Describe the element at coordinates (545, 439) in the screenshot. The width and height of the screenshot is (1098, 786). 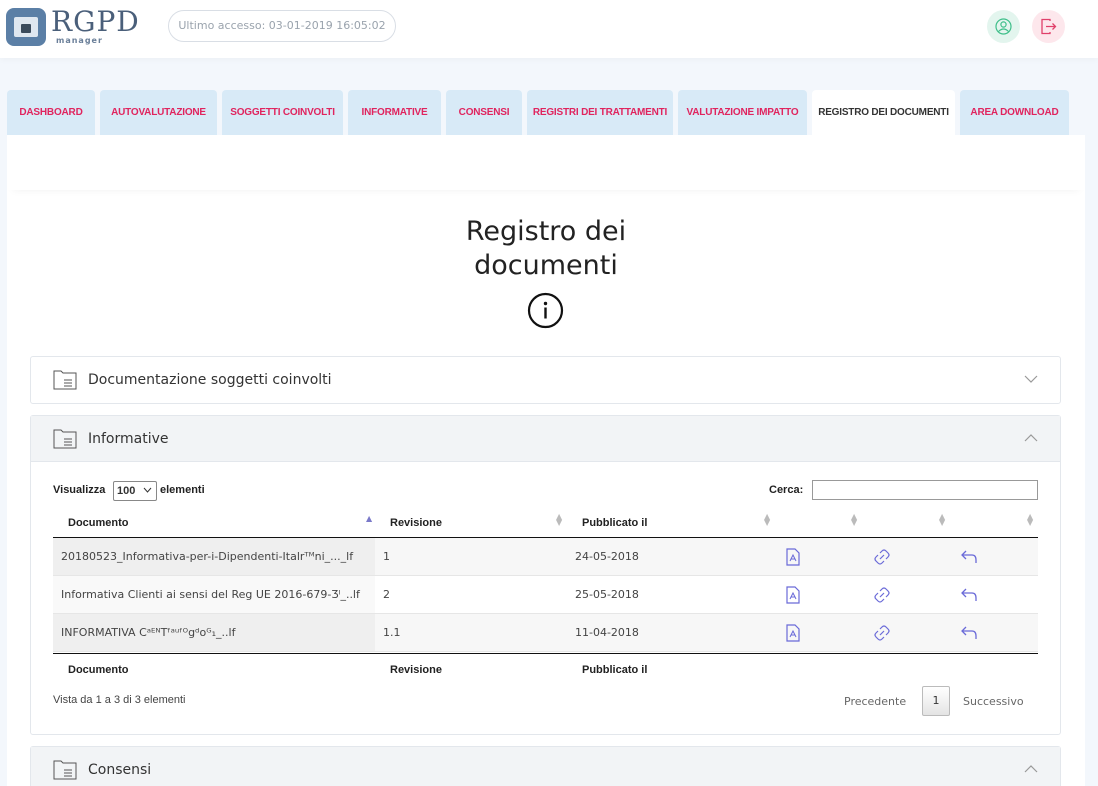
I see `section-header: Informative` at that location.